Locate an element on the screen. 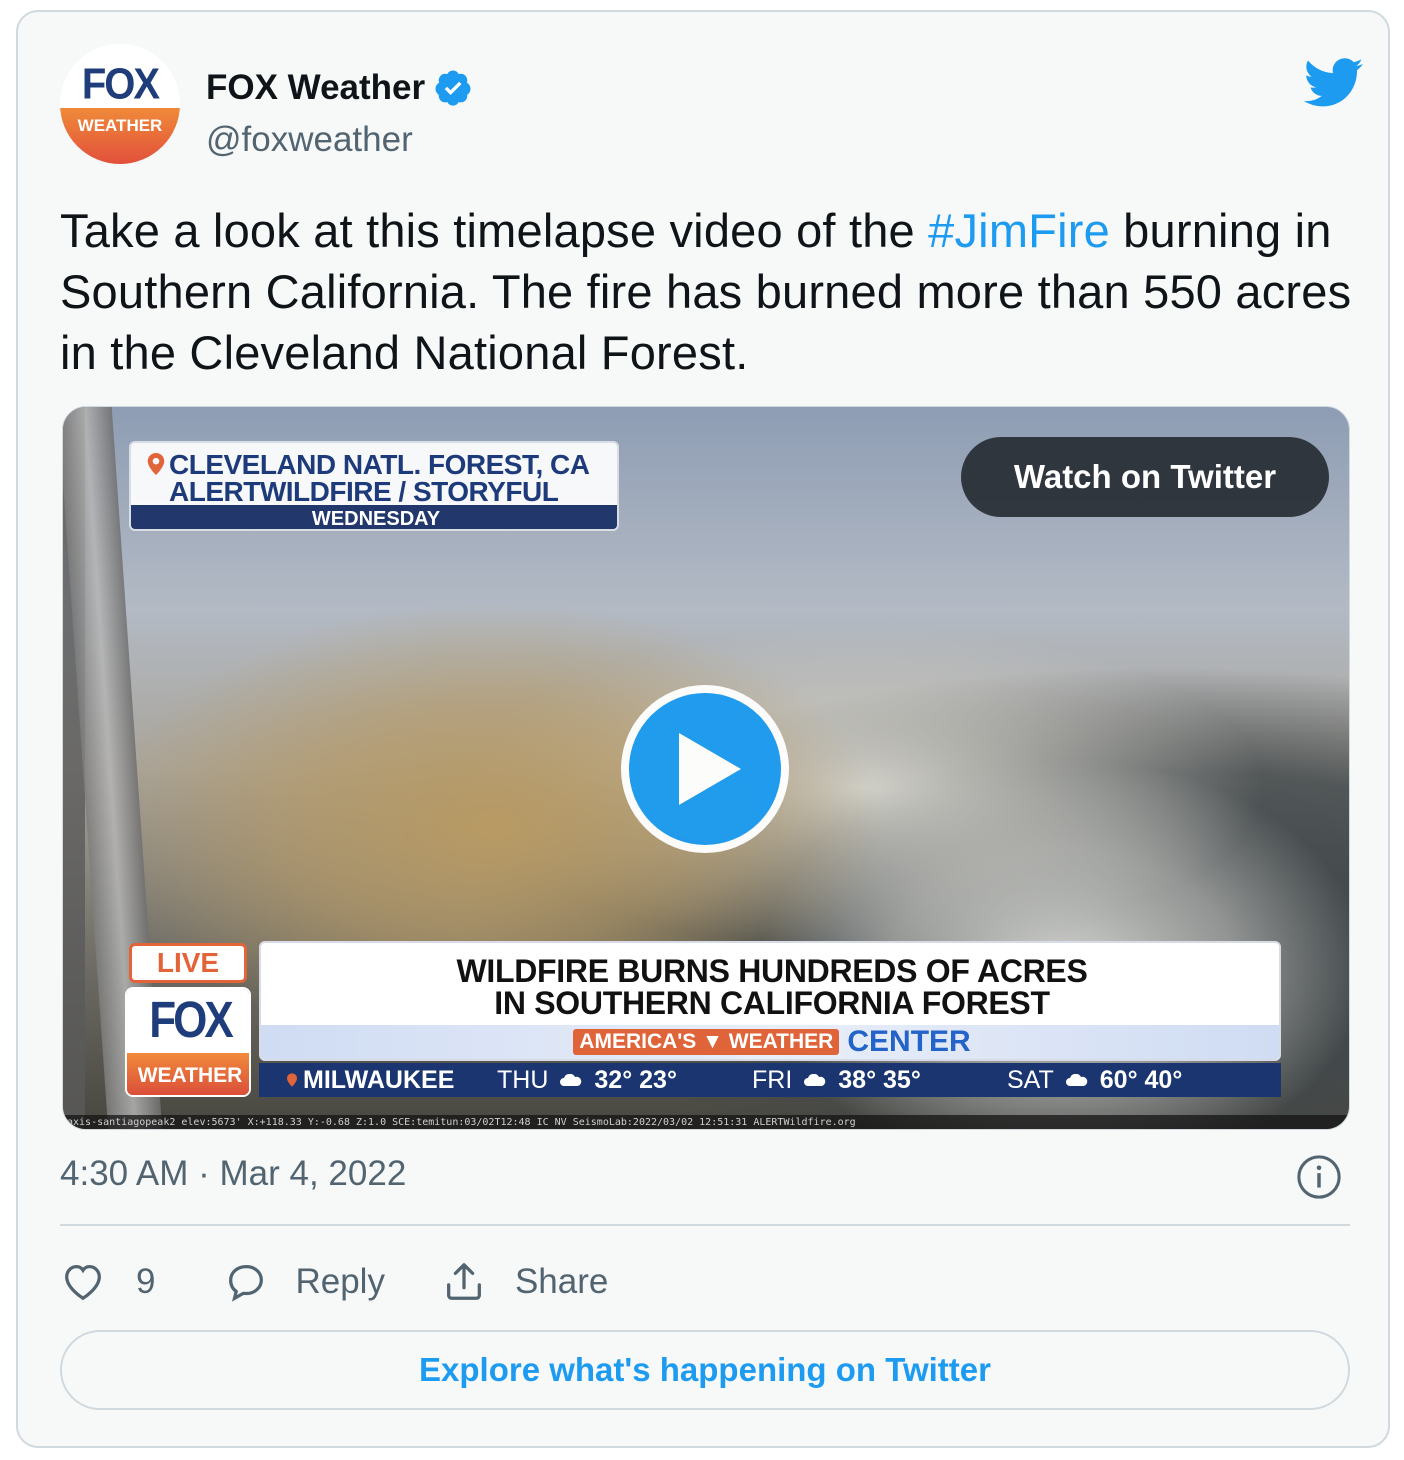  play-icon is located at coordinates (710, 769).